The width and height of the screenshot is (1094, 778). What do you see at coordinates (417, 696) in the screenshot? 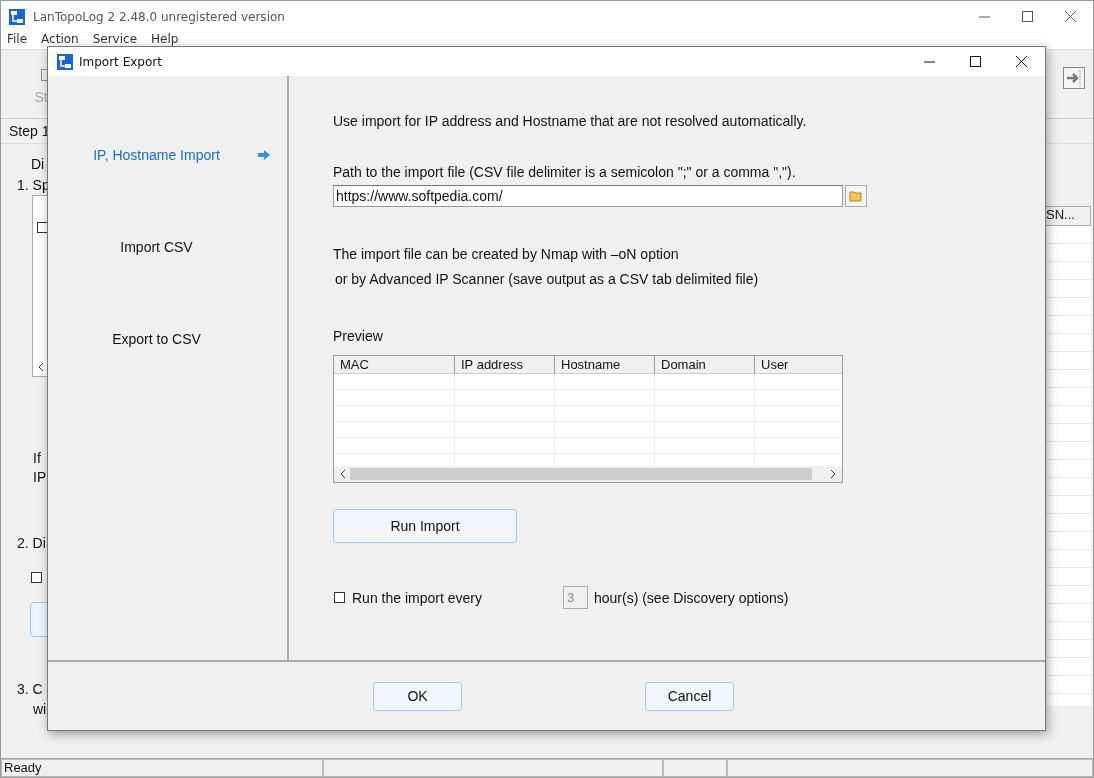
I see `dialog-button: OK` at bounding box center [417, 696].